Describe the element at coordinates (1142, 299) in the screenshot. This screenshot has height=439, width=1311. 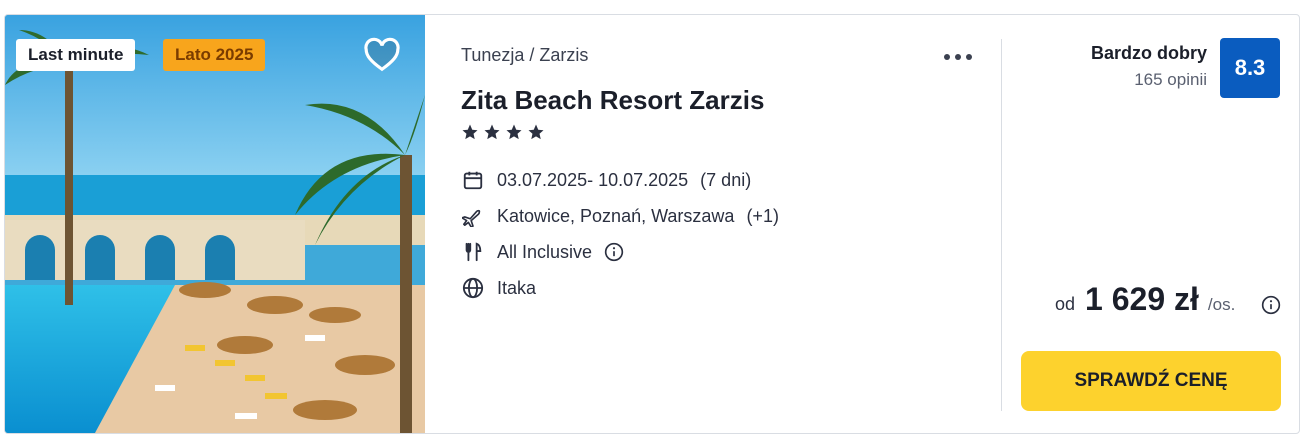
I see `price-value: 1 629 zł` at that location.